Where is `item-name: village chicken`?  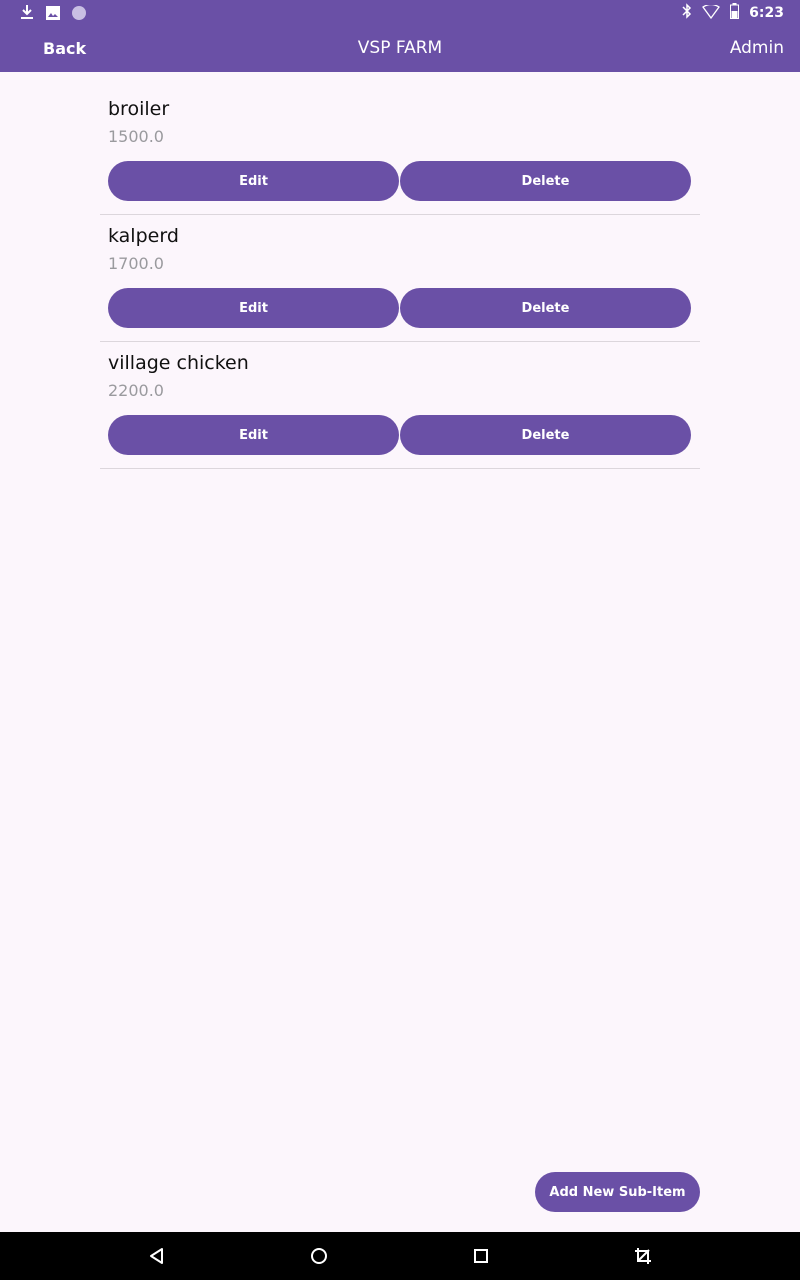
item-name: village chicken is located at coordinates (178, 363).